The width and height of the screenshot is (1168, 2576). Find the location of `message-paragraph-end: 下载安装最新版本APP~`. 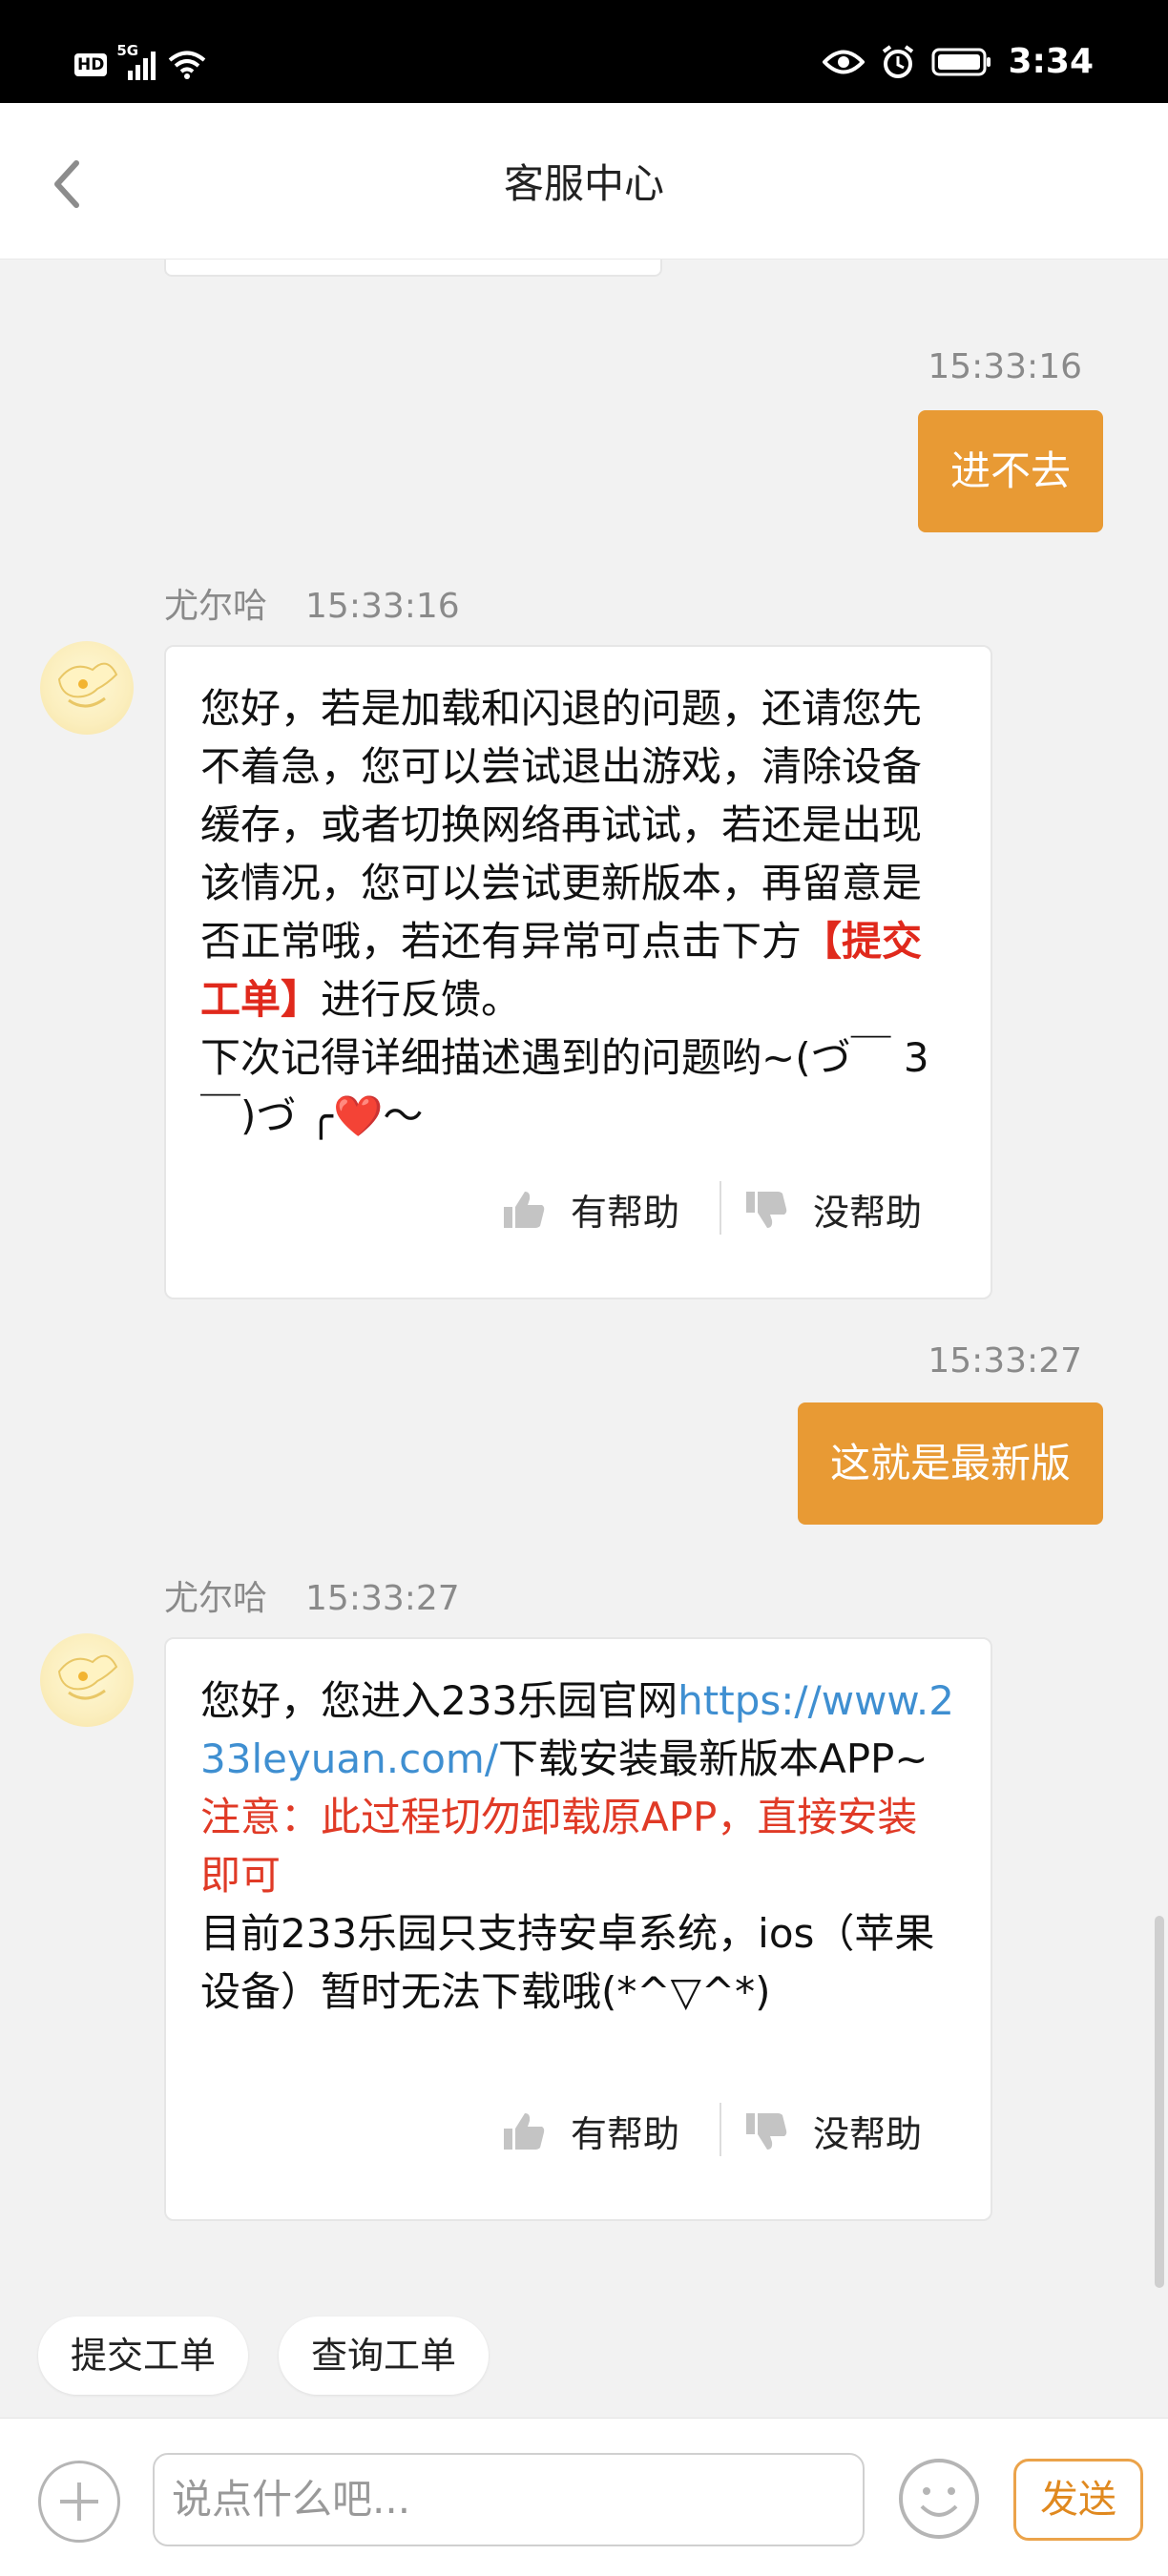

message-paragraph-end: 下载安装最新版本APP~ is located at coordinates (713, 1758).